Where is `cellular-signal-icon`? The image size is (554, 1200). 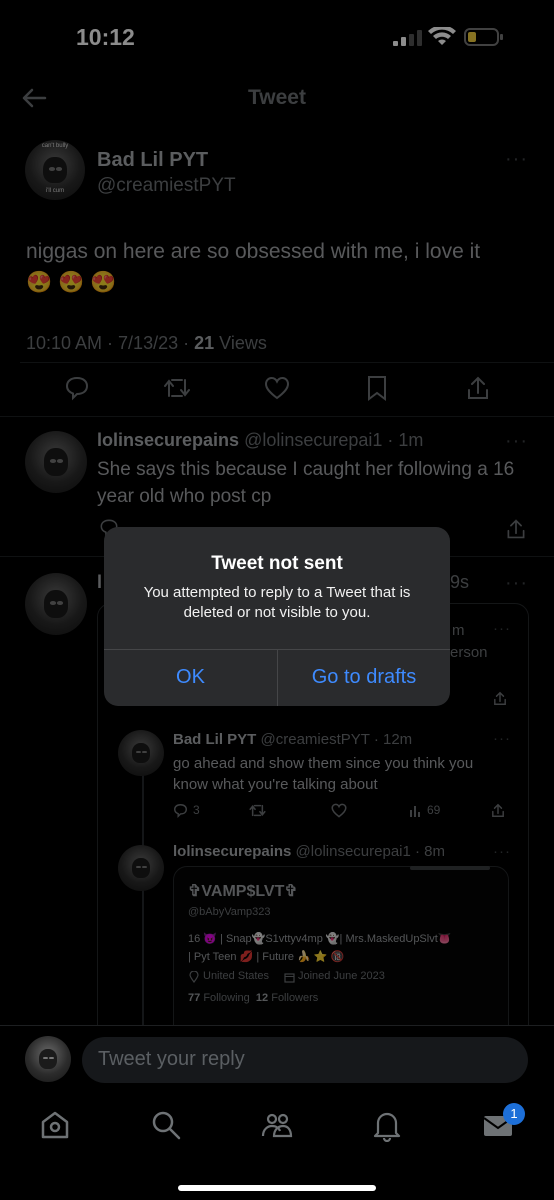
cellular-signal-icon is located at coordinates (408, 38).